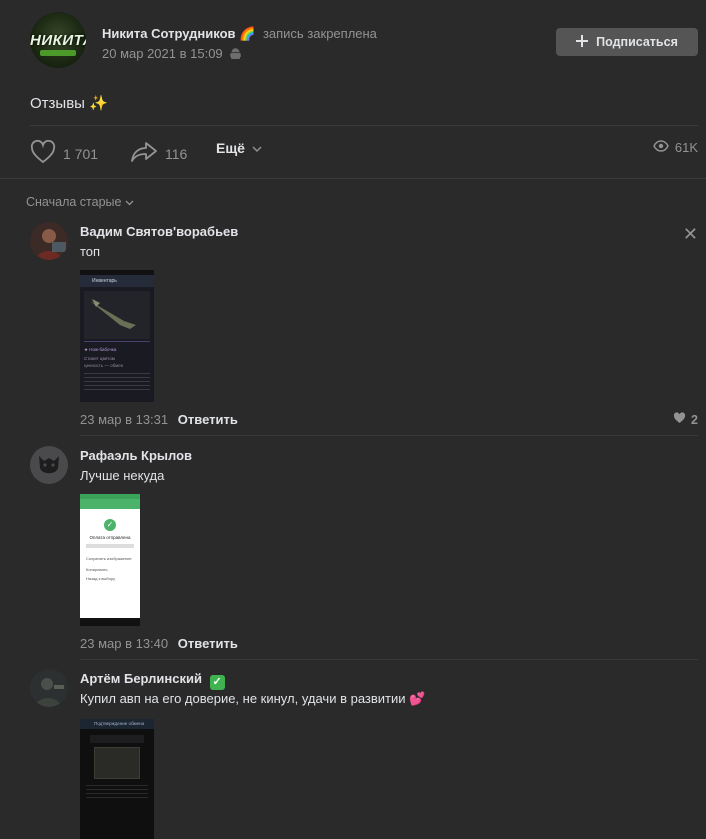 The image size is (706, 839). I want to click on like-button: 1 701, so click(64, 153).